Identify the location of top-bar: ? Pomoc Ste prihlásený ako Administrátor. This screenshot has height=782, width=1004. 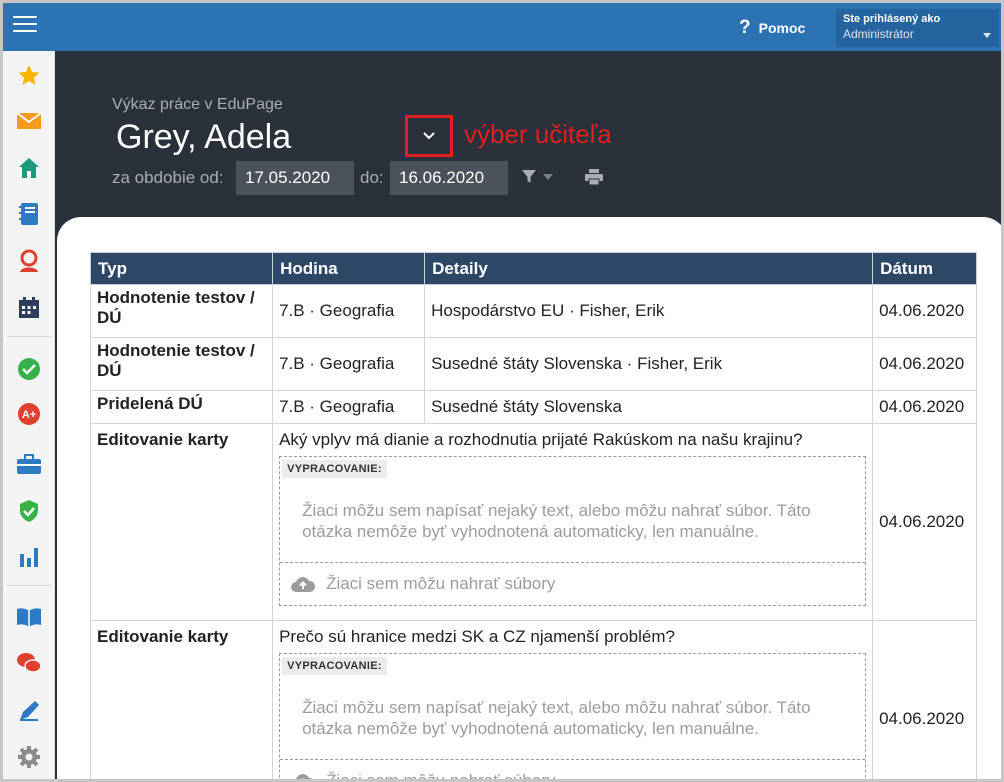
(502, 27).